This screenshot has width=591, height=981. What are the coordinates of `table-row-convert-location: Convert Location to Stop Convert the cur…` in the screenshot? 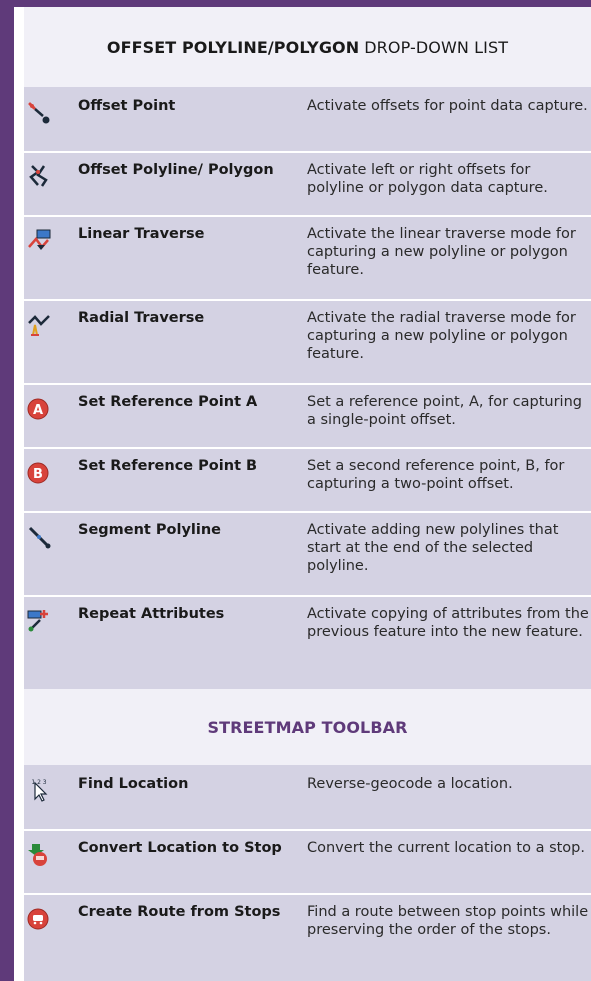 It's located at (307, 862).